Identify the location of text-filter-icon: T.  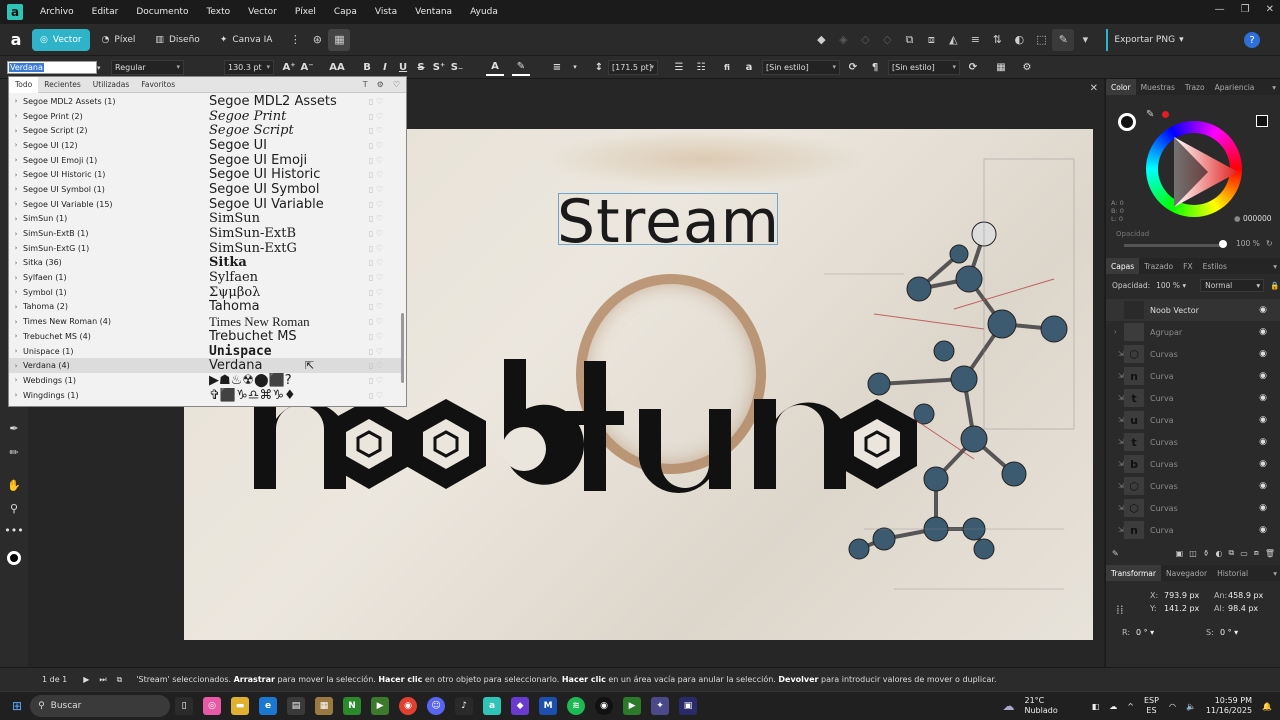
(365, 84).